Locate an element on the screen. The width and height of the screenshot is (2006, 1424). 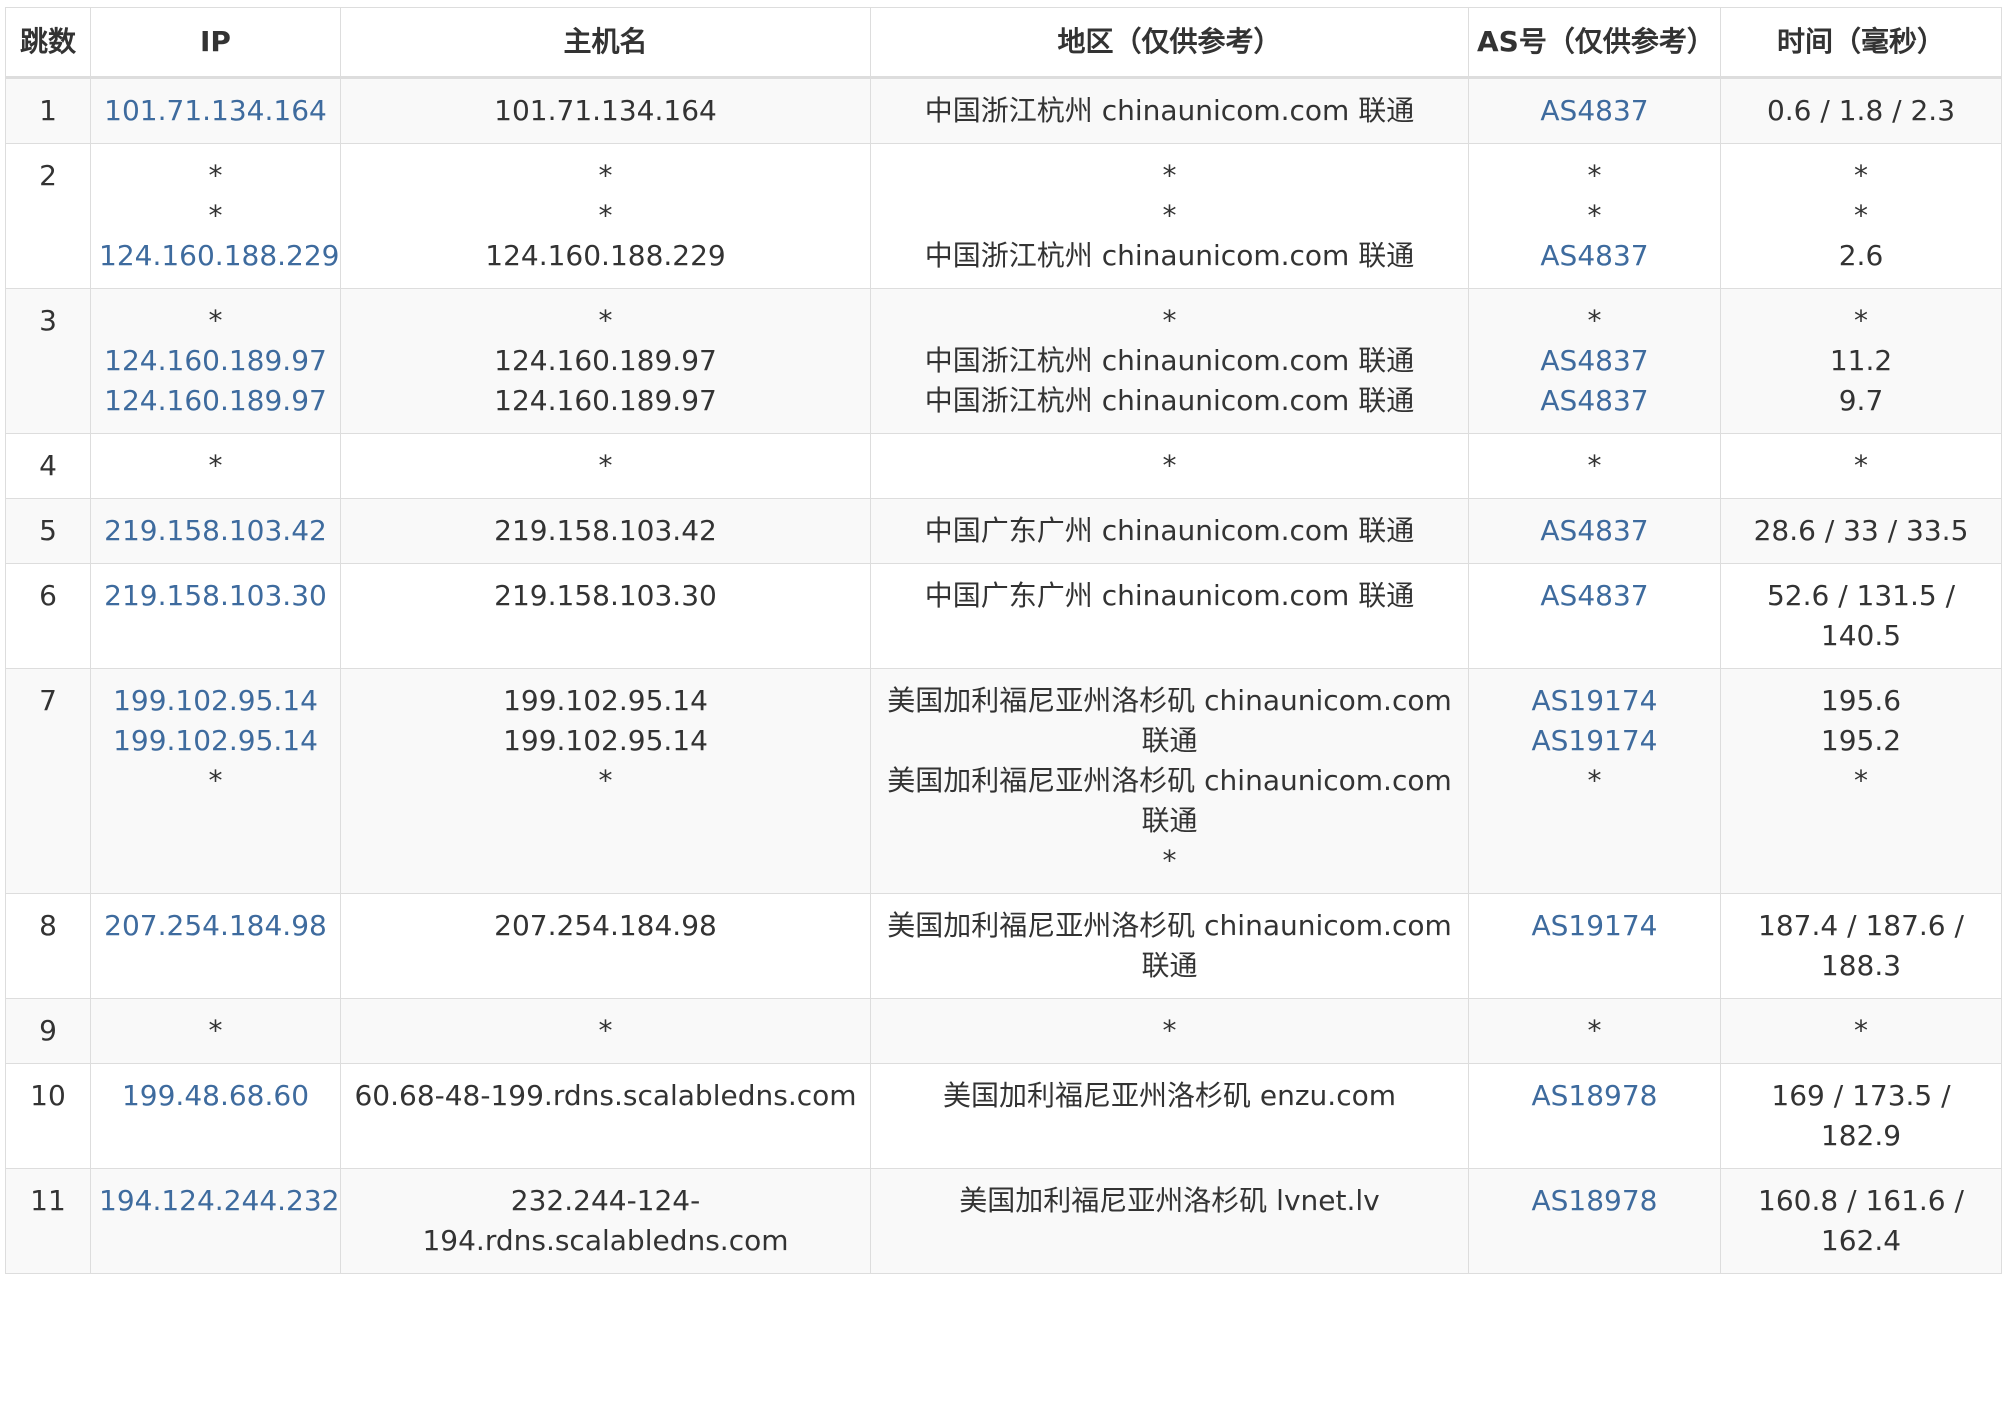
ip-link: 207.254.184.98 is located at coordinates (215, 926).